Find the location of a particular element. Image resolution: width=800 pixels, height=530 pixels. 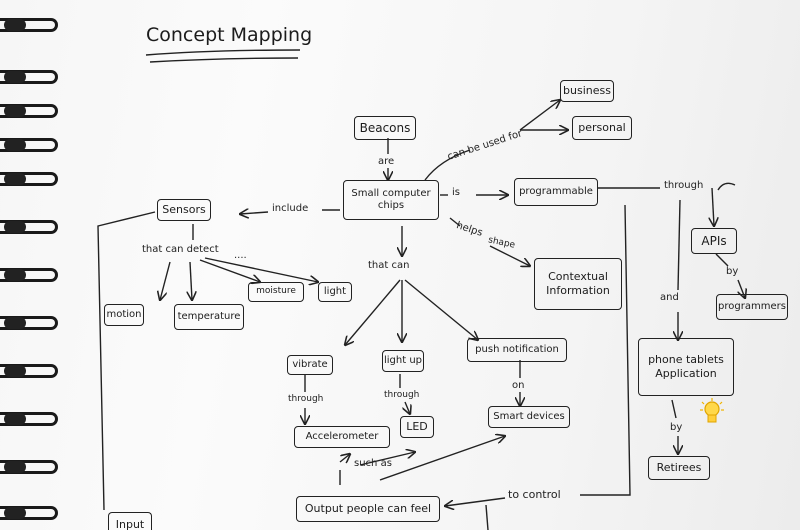

node-led: LED is located at coordinates (417, 427).